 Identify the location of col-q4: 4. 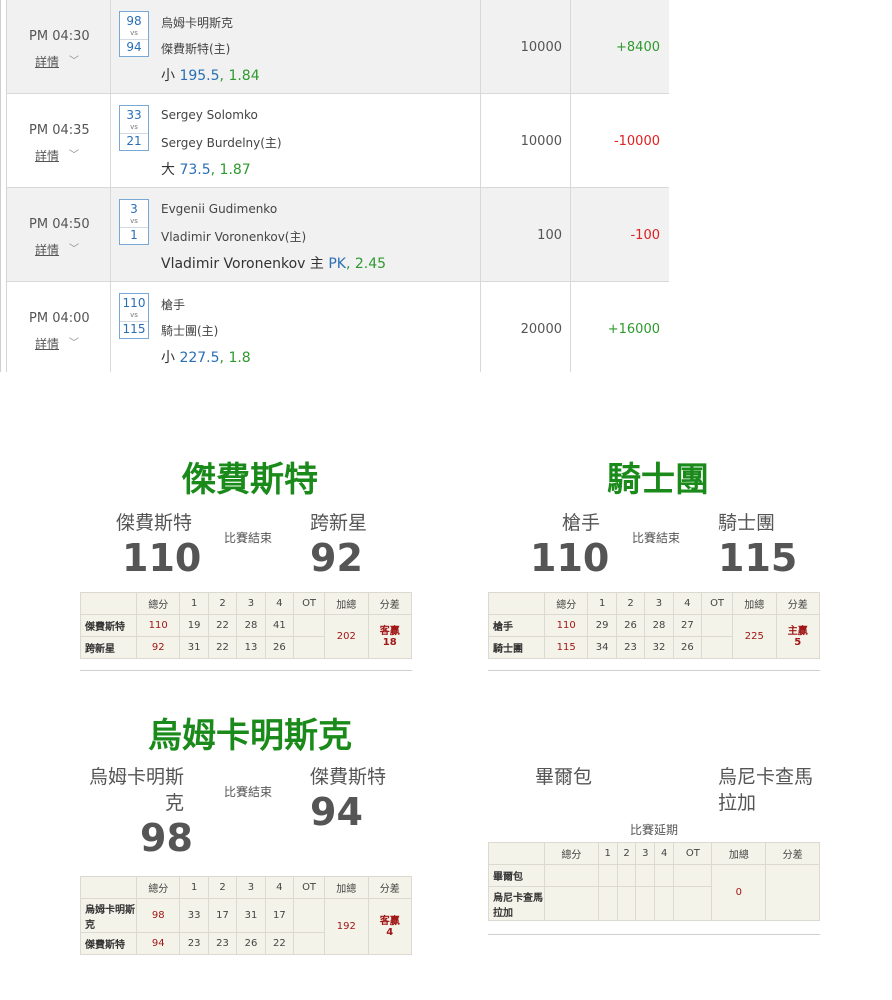
(664, 853).